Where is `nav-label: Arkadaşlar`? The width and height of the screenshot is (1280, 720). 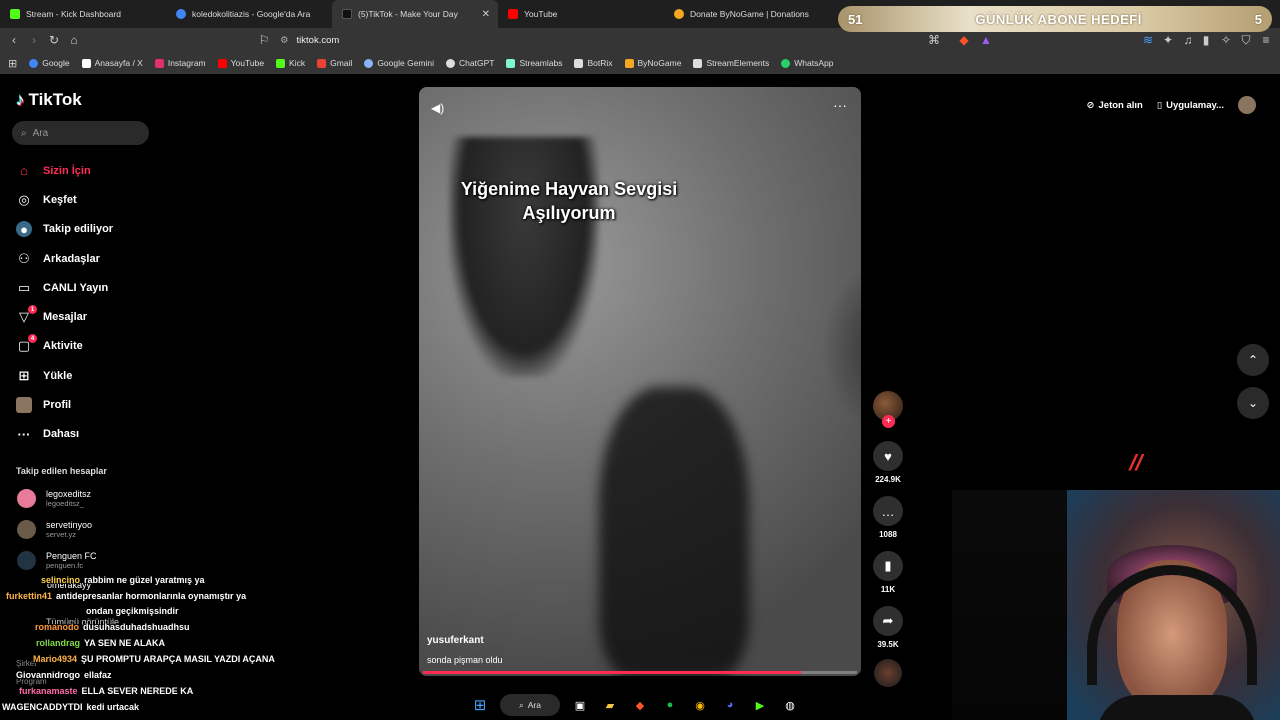 nav-label: Arkadaşlar is located at coordinates (71, 258).